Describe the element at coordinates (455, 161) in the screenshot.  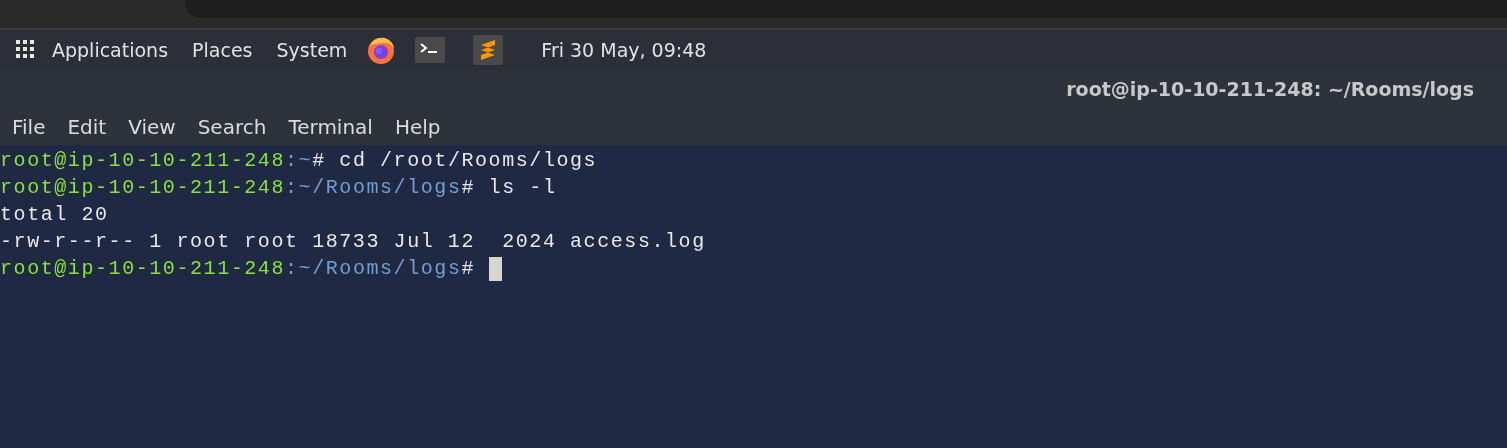
I see `terminal-text: # cd /root/Rooms/logs` at that location.